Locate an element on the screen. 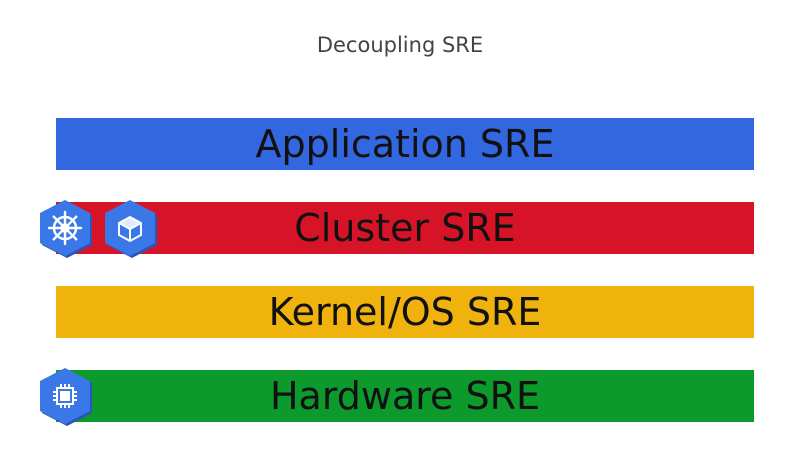 The image size is (800, 459). cpu-chip-icon is located at coordinates (65, 396).